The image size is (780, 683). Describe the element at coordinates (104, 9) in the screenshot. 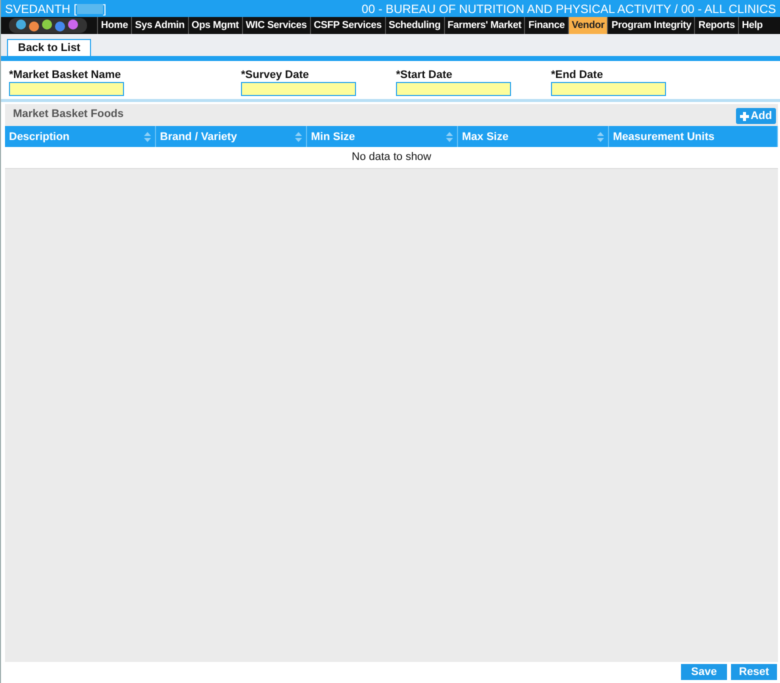

I see `bracket-text: ]` at that location.